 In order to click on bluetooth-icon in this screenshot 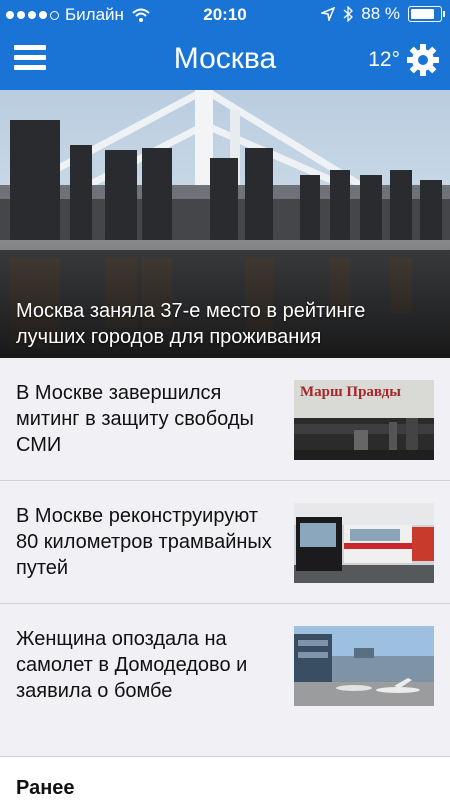, I will do `click(348, 14)`.